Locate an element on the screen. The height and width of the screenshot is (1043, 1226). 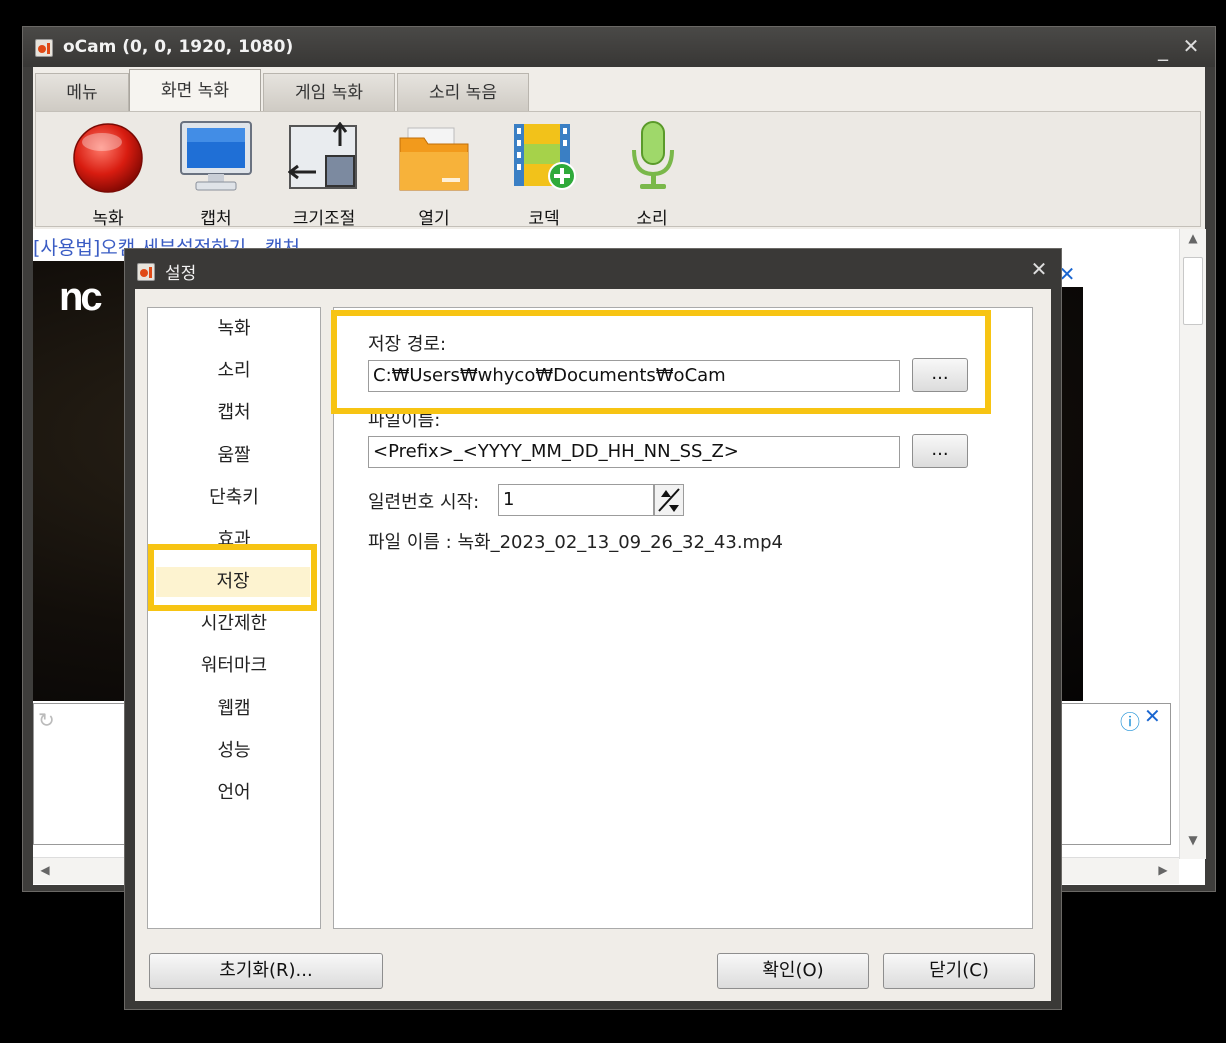
nav-item-watermark: 워터마크 is located at coordinates (234, 666).